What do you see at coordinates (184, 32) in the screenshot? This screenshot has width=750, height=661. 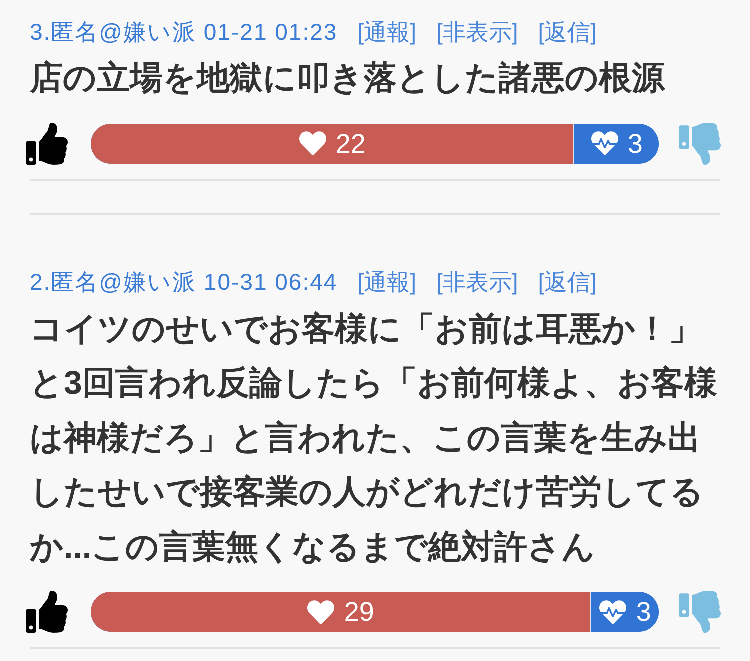 I see `comment-meta: 3.匿名@嫌い派 01-21 01:23` at bounding box center [184, 32].